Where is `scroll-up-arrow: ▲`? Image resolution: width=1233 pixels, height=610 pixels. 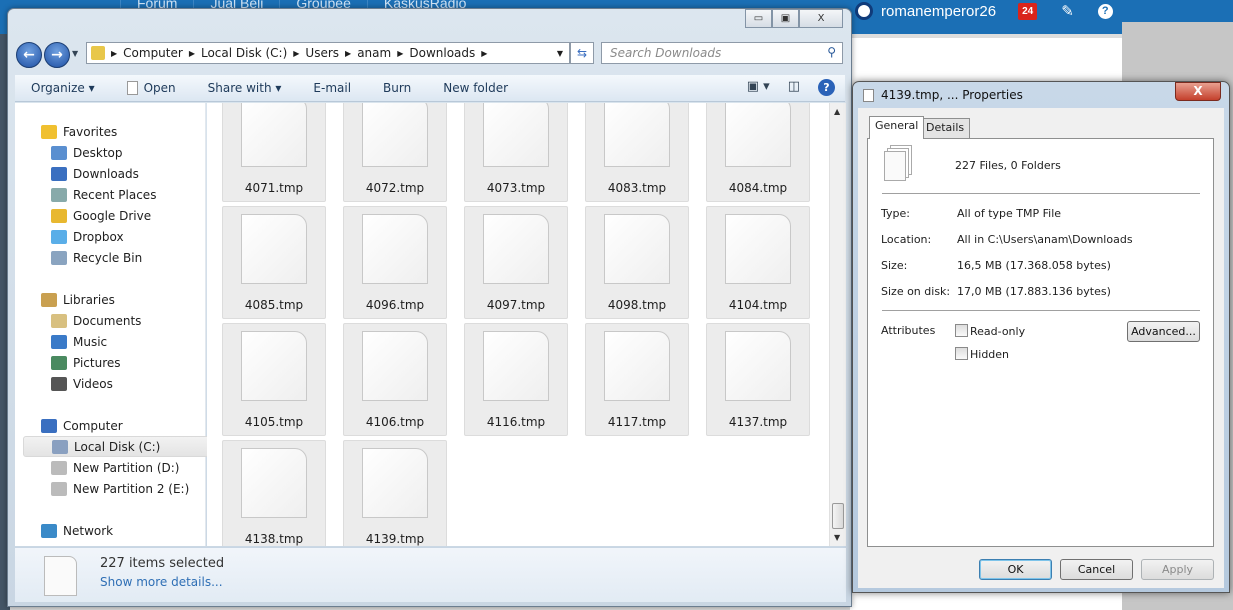 scroll-up-arrow: ▲ is located at coordinates (837, 111).